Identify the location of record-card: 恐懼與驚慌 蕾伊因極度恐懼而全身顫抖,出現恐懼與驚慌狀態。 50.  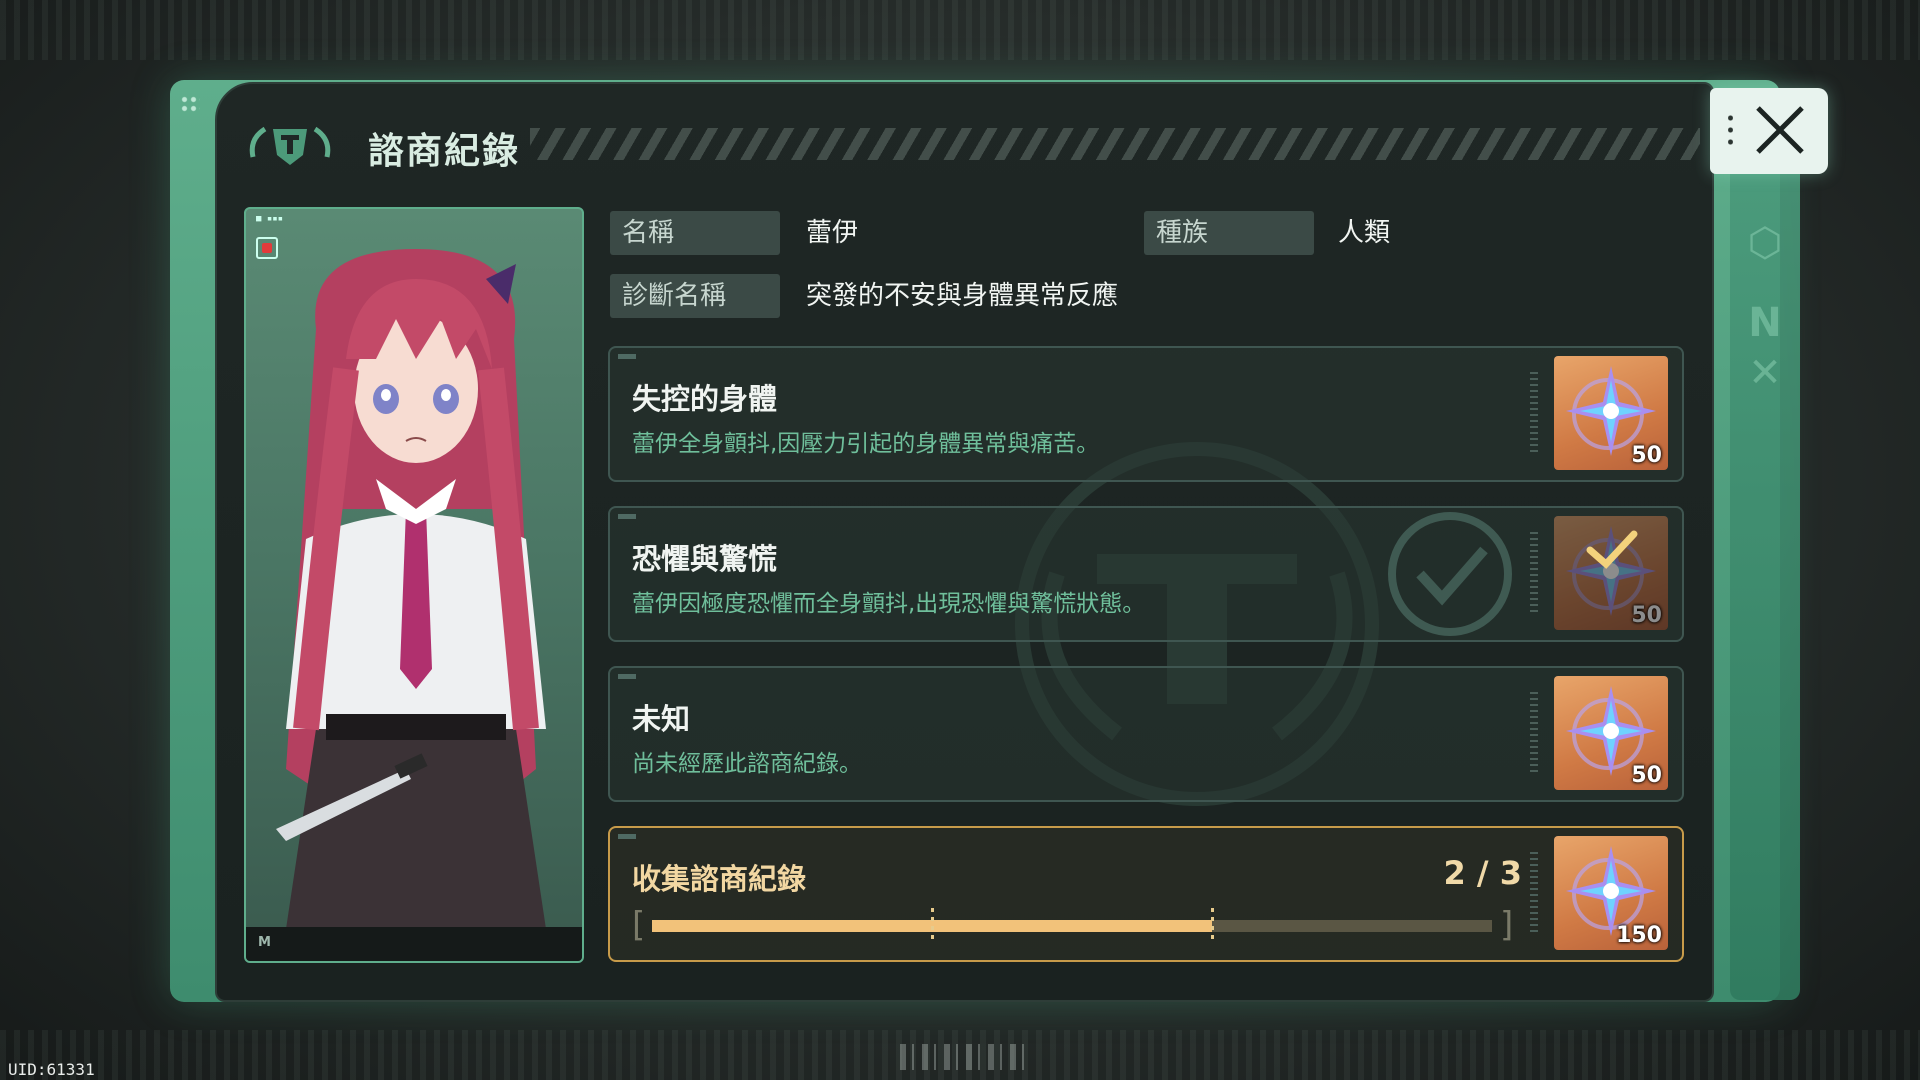
(1146, 574).